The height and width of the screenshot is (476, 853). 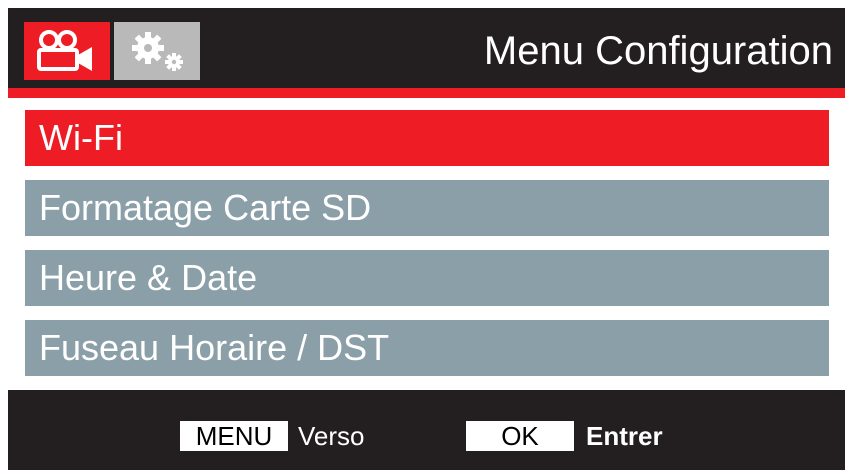 I want to click on ok-key-action: Entrer, so click(x=624, y=436).